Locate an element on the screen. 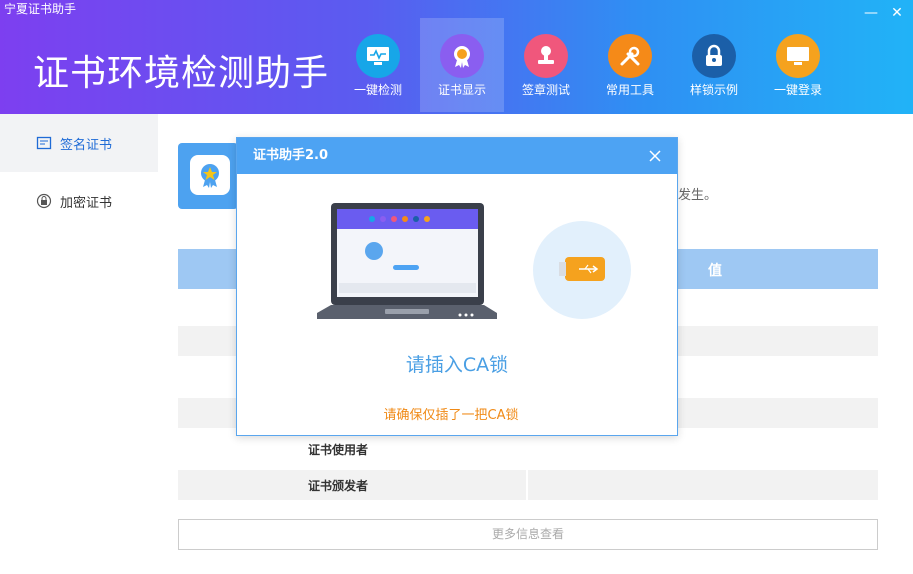 Image resolution: width=913 pixels, height=574 pixels. row-key: 证书颁发者 is located at coordinates (338, 486).